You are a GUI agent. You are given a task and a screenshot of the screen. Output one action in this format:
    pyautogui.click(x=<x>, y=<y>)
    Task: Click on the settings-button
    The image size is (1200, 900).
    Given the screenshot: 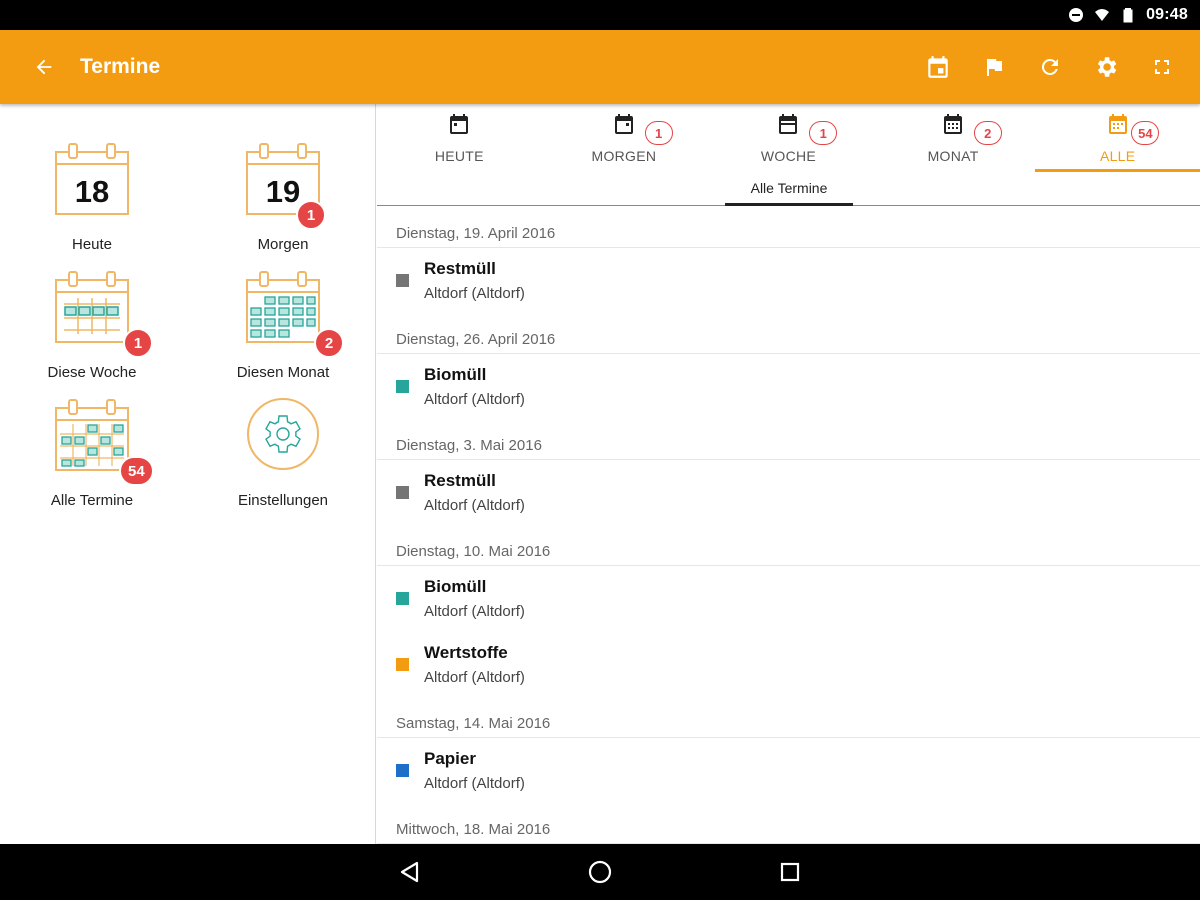 What is the action you would take?
    pyautogui.click(x=1106, y=67)
    